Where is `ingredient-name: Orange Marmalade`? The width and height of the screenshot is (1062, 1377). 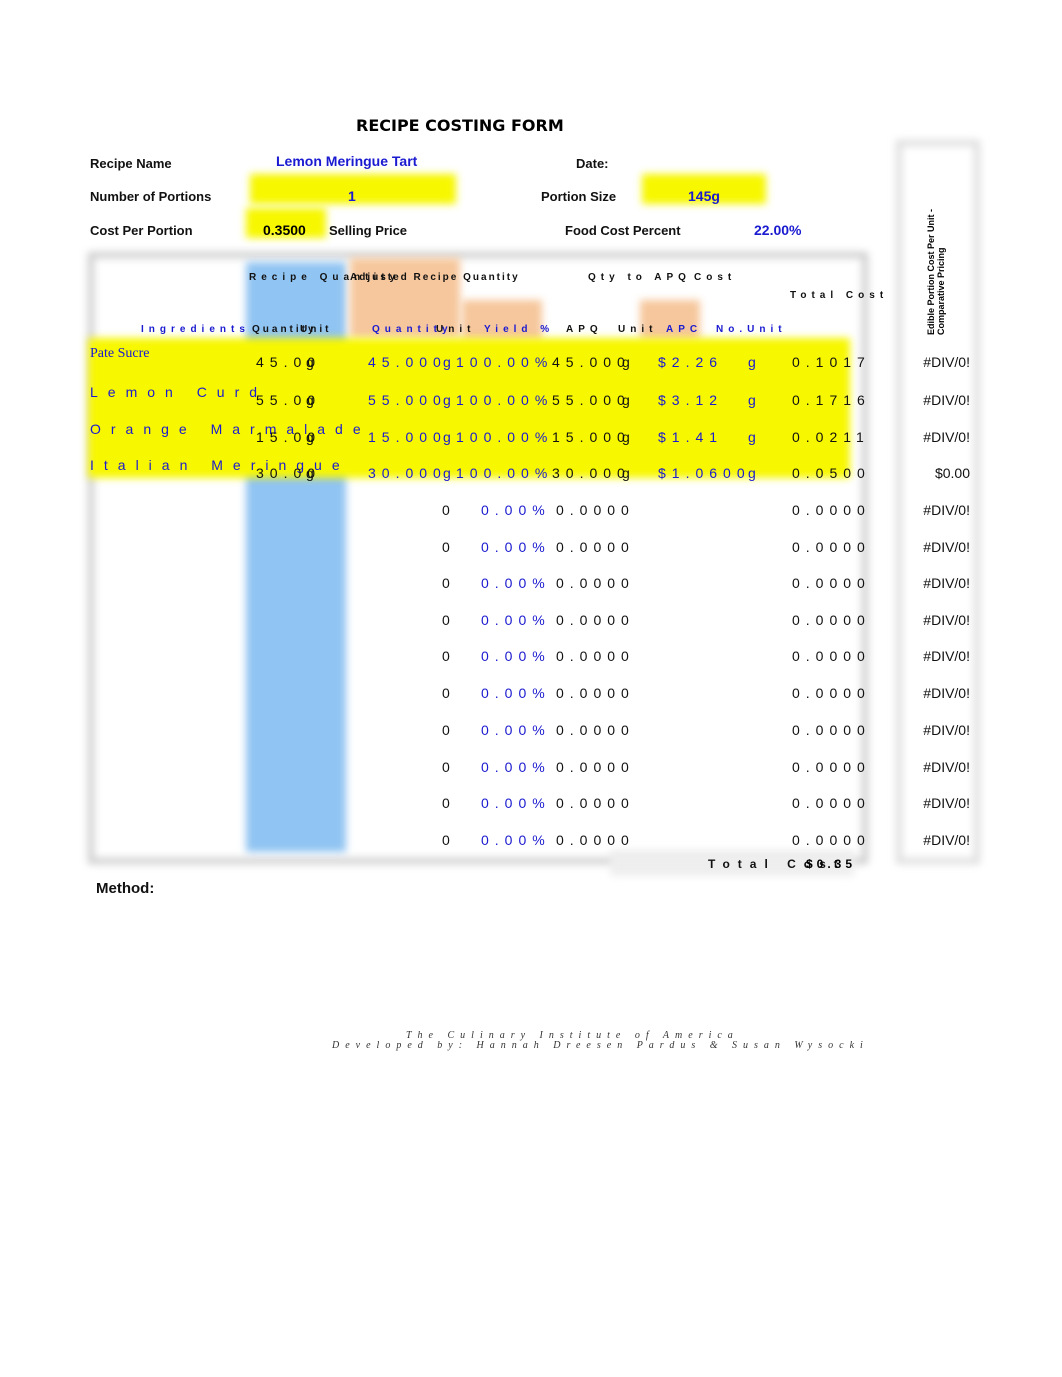
ingredient-name: Orange Marmalade is located at coordinates (230, 429).